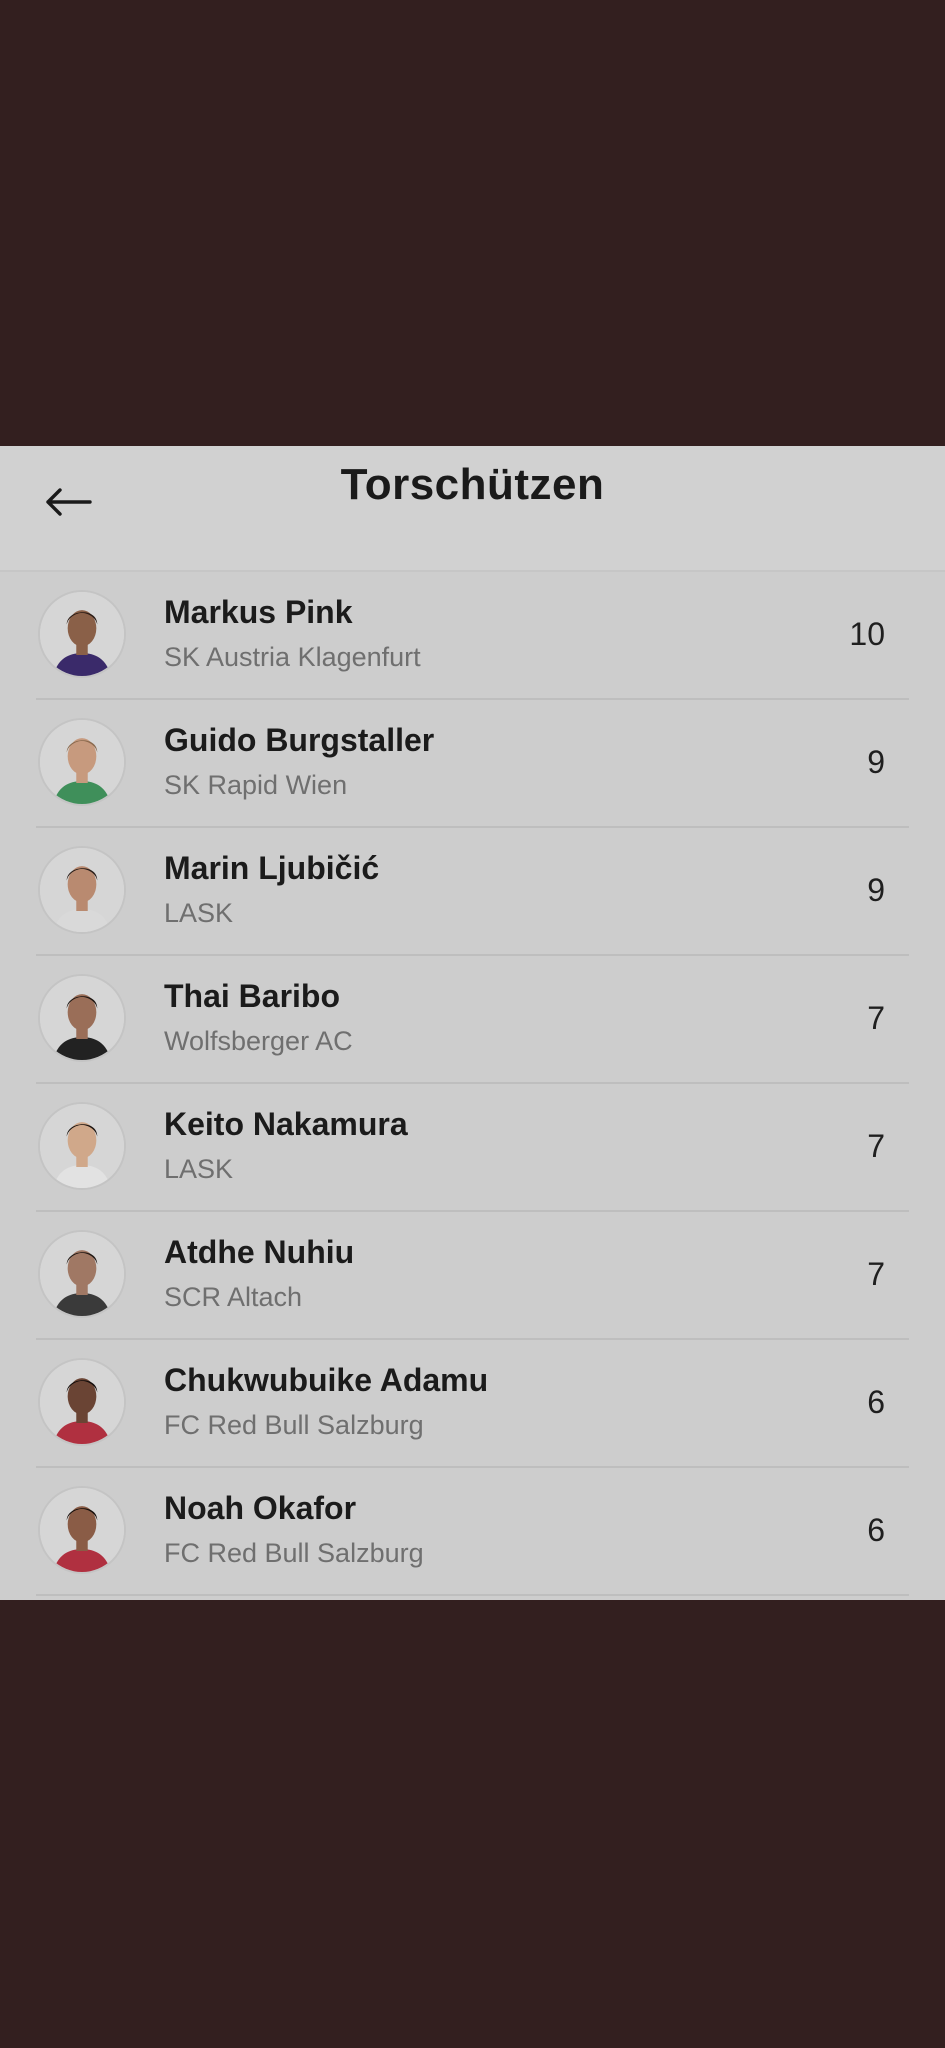 The image size is (945, 2048). I want to click on player-name: Guido Burgstaller, so click(299, 740).